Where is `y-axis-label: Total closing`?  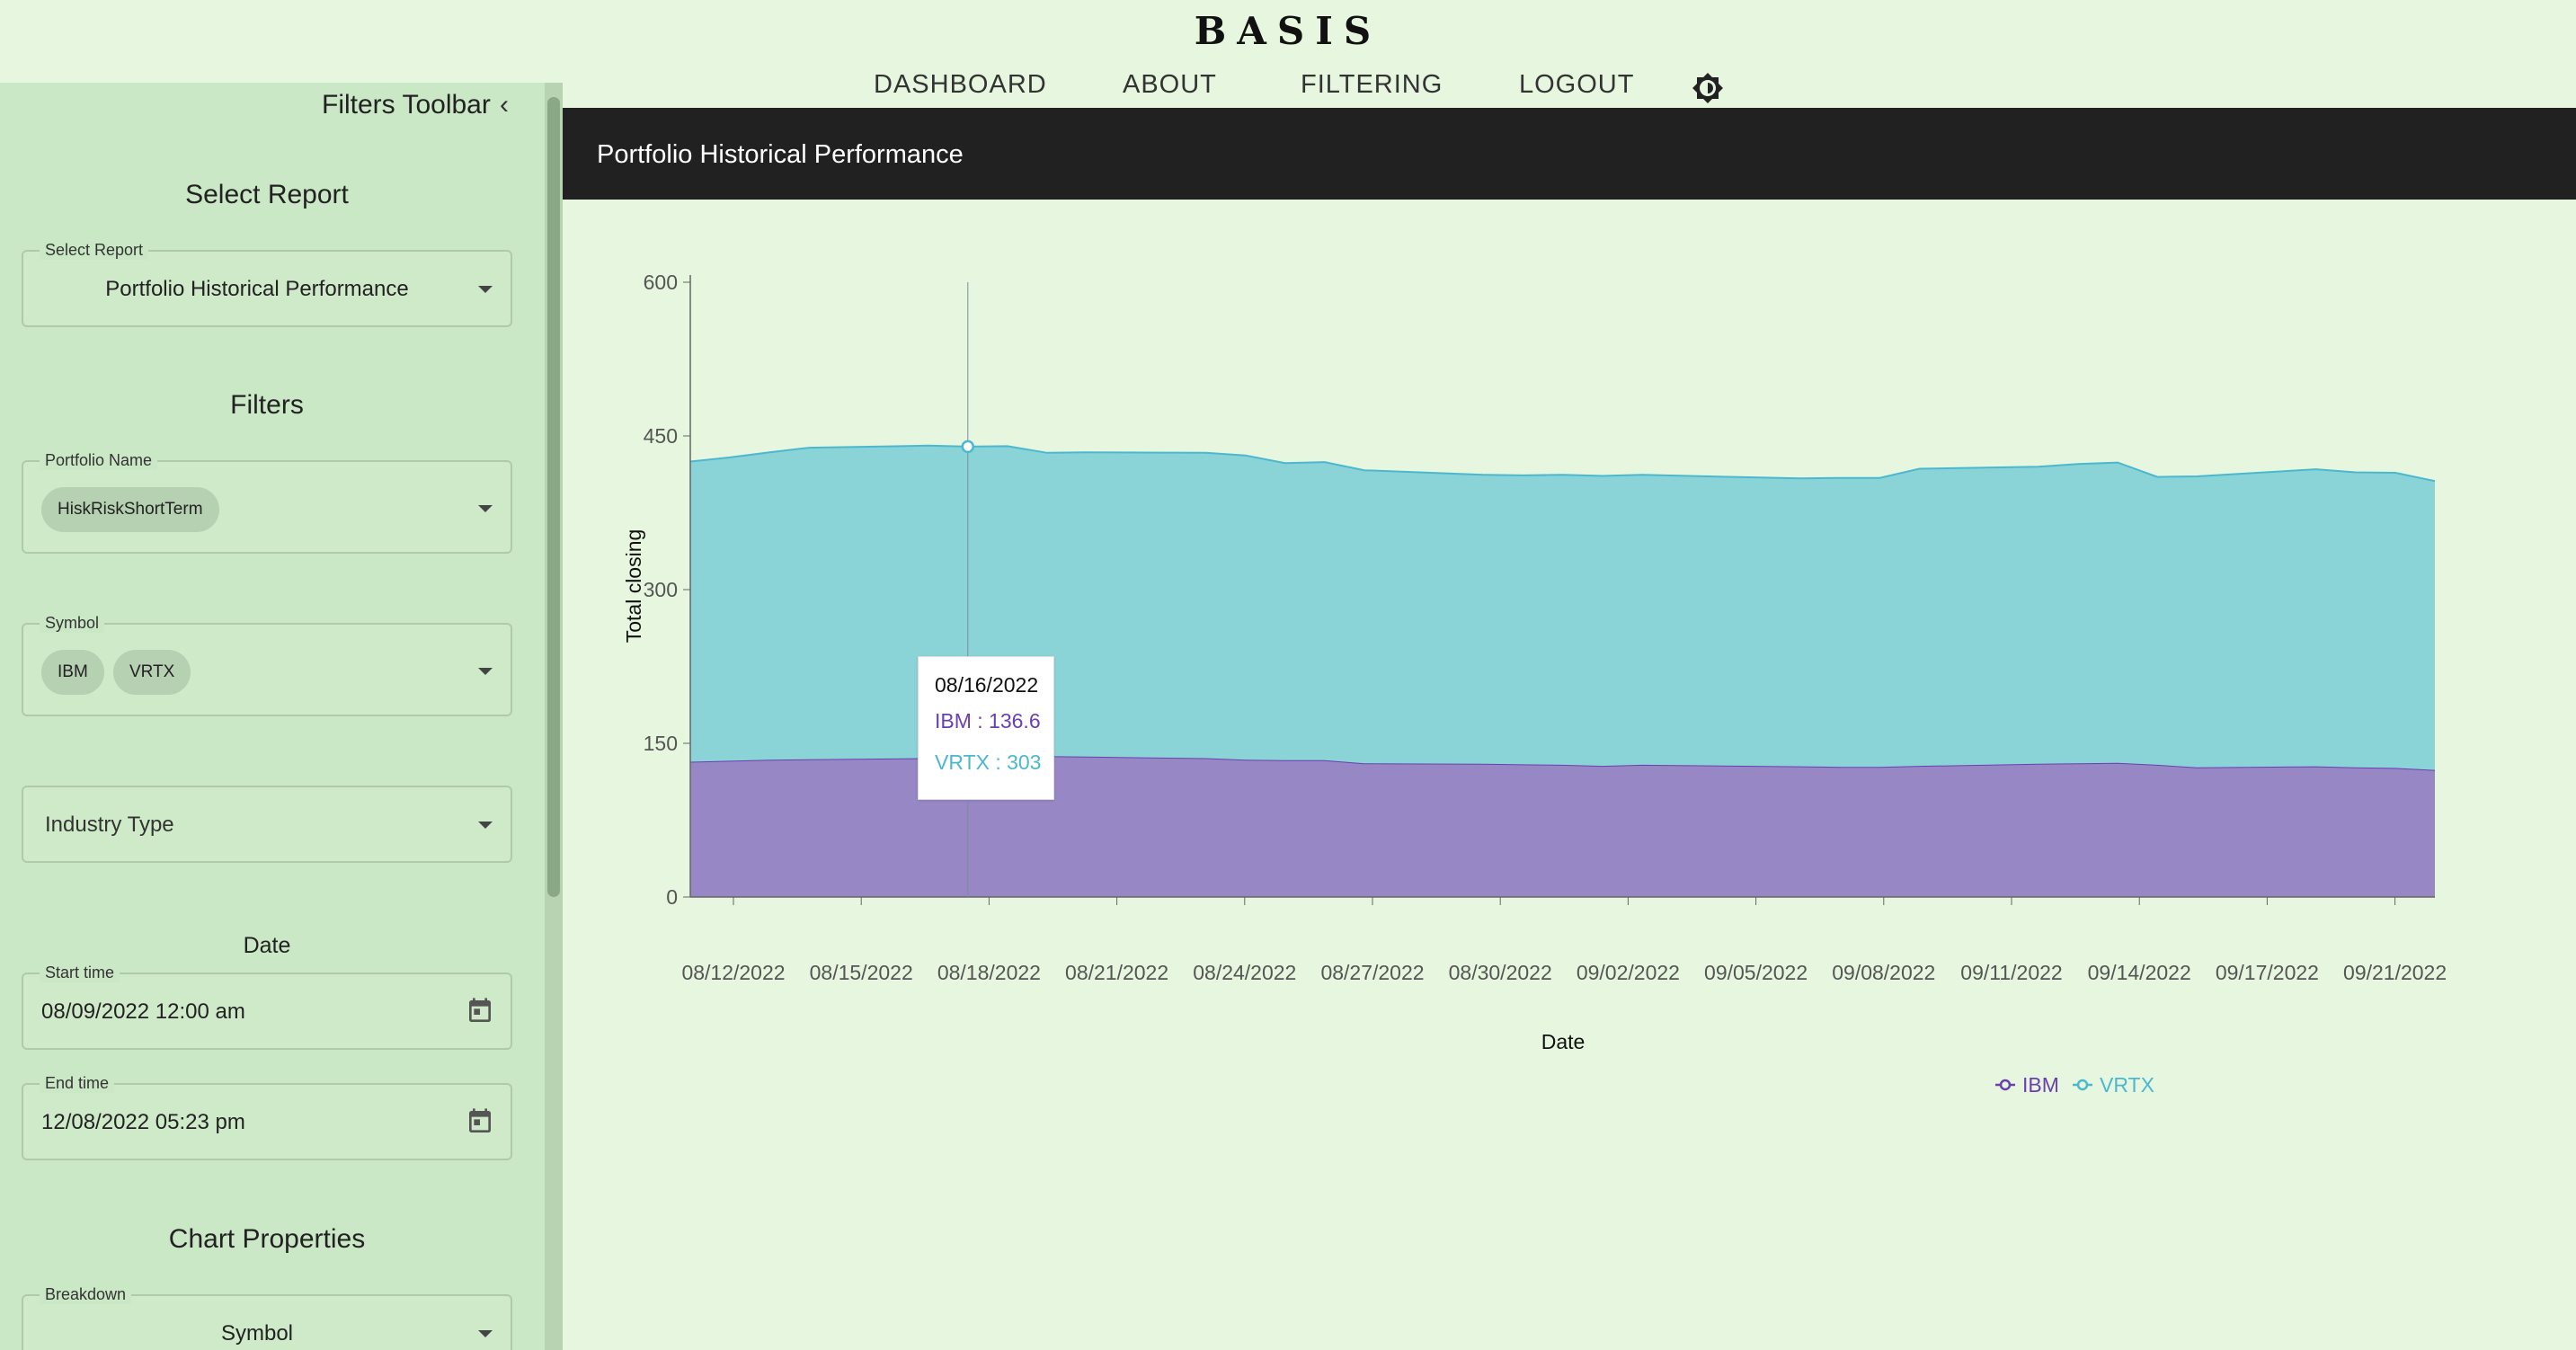 y-axis-label: Total closing is located at coordinates (633, 586).